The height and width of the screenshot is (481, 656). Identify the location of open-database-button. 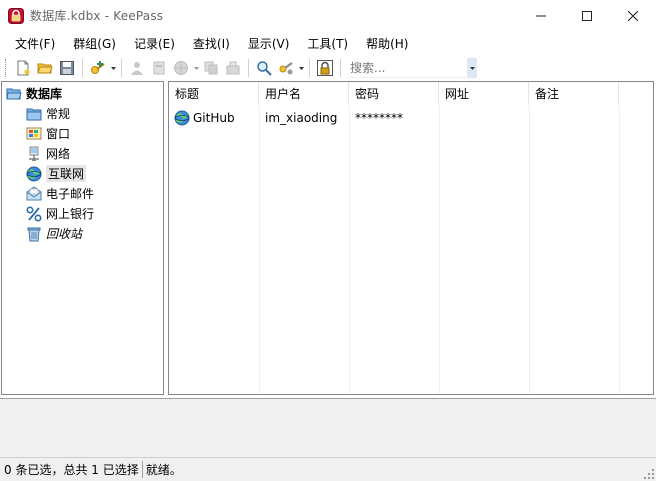
(45, 68).